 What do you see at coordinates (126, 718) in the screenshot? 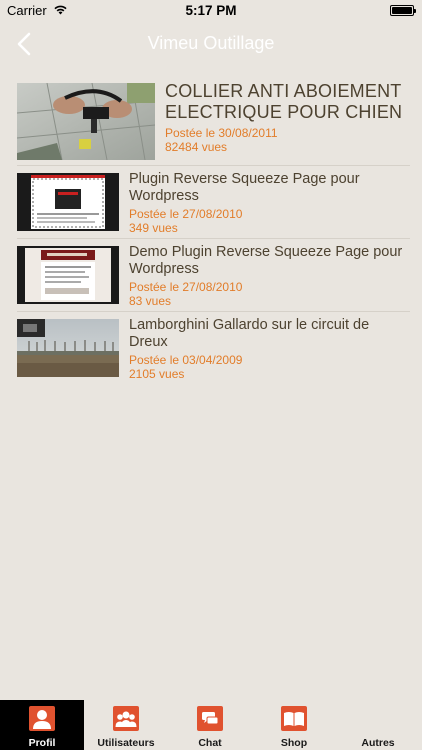
I see `users-icon` at bounding box center [126, 718].